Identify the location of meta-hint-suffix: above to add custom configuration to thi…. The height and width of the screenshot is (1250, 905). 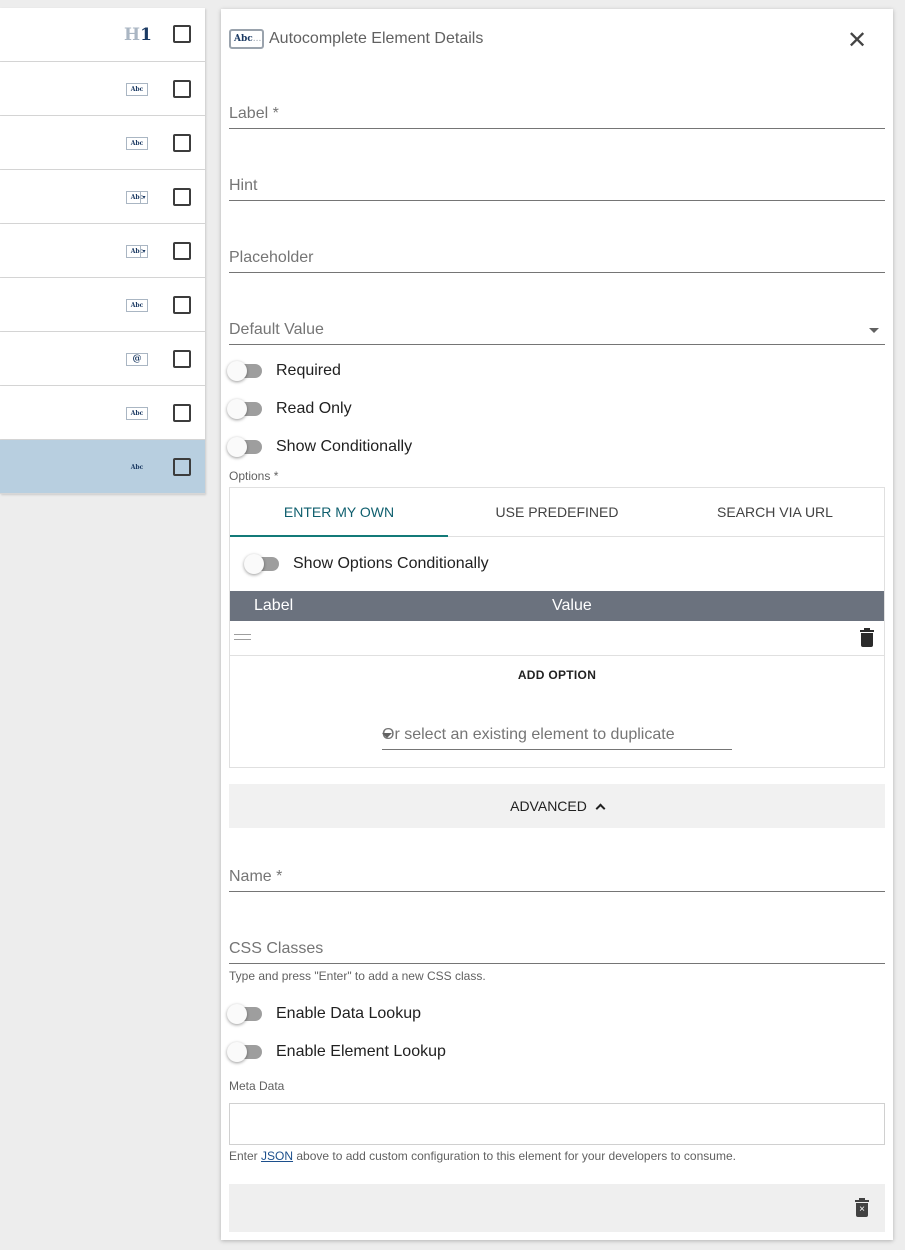
(514, 1156).